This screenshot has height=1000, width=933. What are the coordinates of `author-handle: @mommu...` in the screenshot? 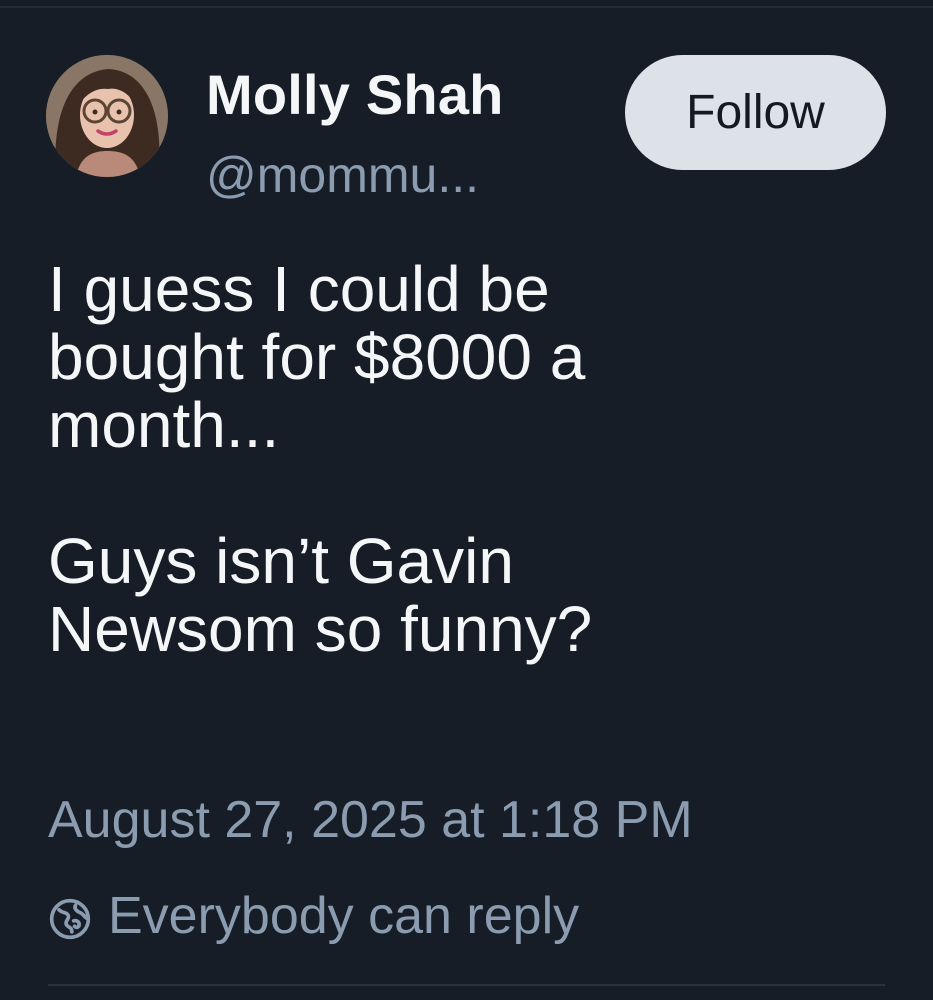 It's located at (342, 175).